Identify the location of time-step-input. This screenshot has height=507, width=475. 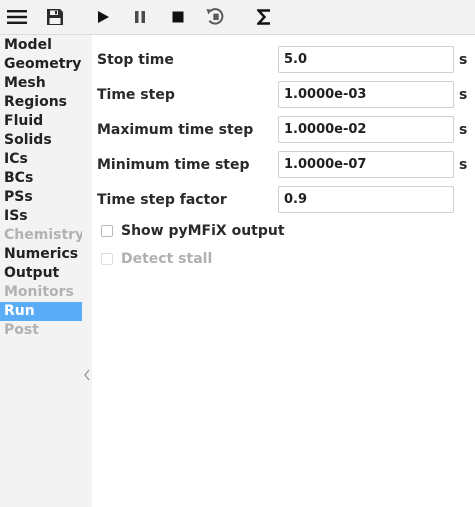
(366, 94).